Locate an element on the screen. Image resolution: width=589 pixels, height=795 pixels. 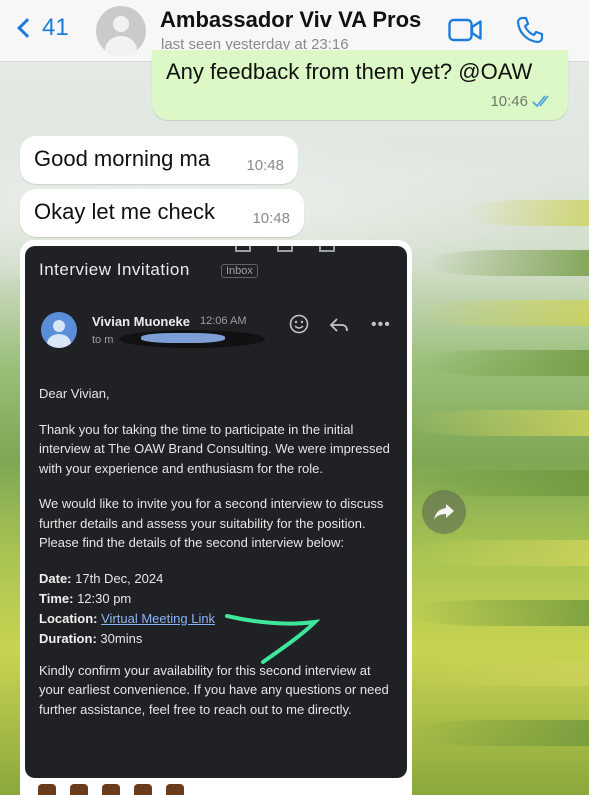
incoming-message: Okay let me check 10:48 is located at coordinates (162, 213).